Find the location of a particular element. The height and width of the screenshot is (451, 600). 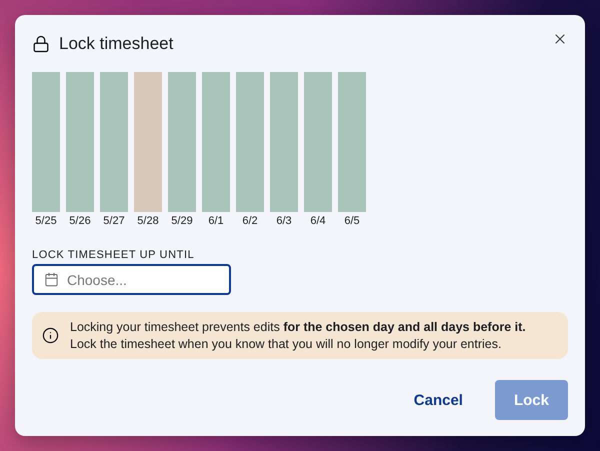

day-label: 5/27 is located at coordinates (114, 221).